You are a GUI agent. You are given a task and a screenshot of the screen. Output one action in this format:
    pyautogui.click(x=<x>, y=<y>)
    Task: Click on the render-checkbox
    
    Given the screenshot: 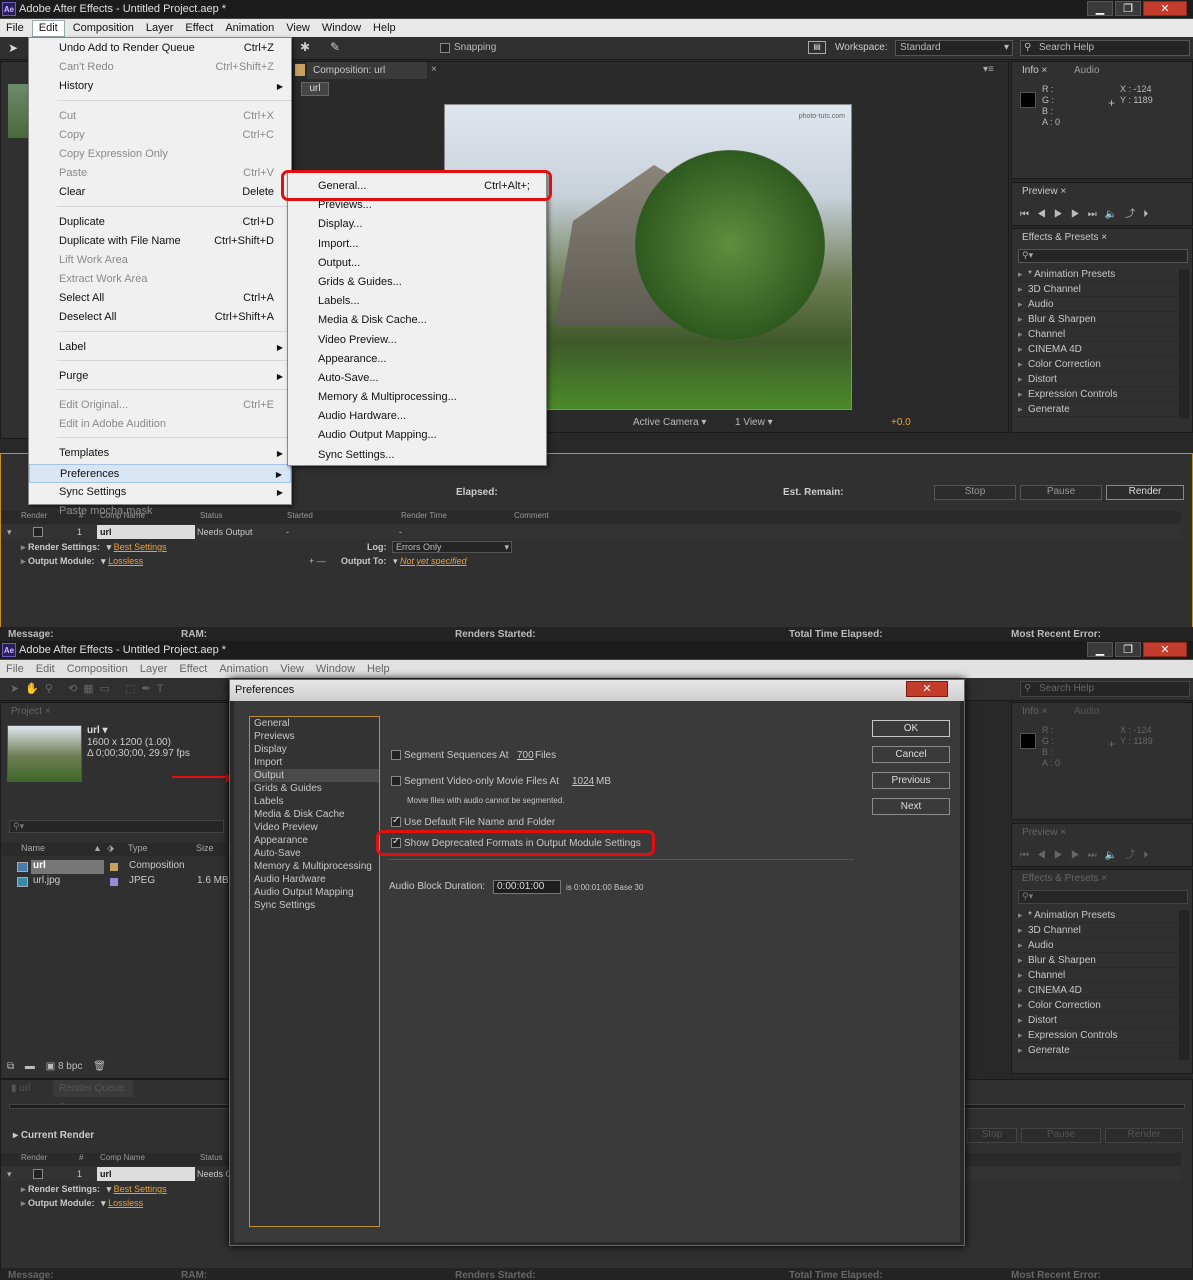 What is the action you would take?
    pyautogui.click(x=38, y=532)
    